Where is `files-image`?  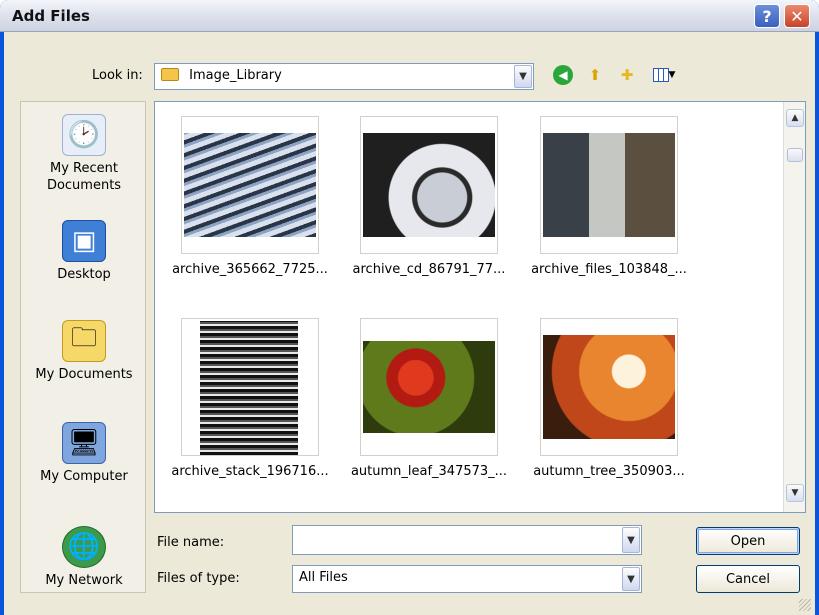
files-image is located at coordinates (609, 185).